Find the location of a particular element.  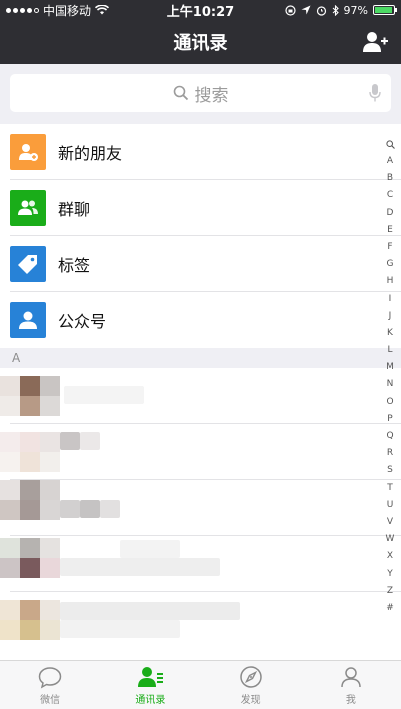

index-letter: Z is located at coordinates (390, 591).